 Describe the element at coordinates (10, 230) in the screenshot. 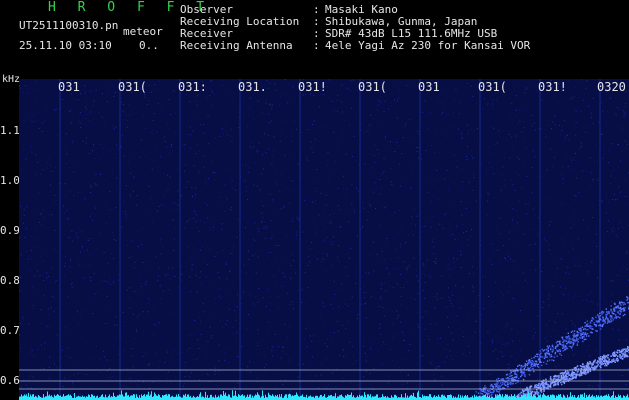

I see `y-tick-0-9: 0.9` at that location.